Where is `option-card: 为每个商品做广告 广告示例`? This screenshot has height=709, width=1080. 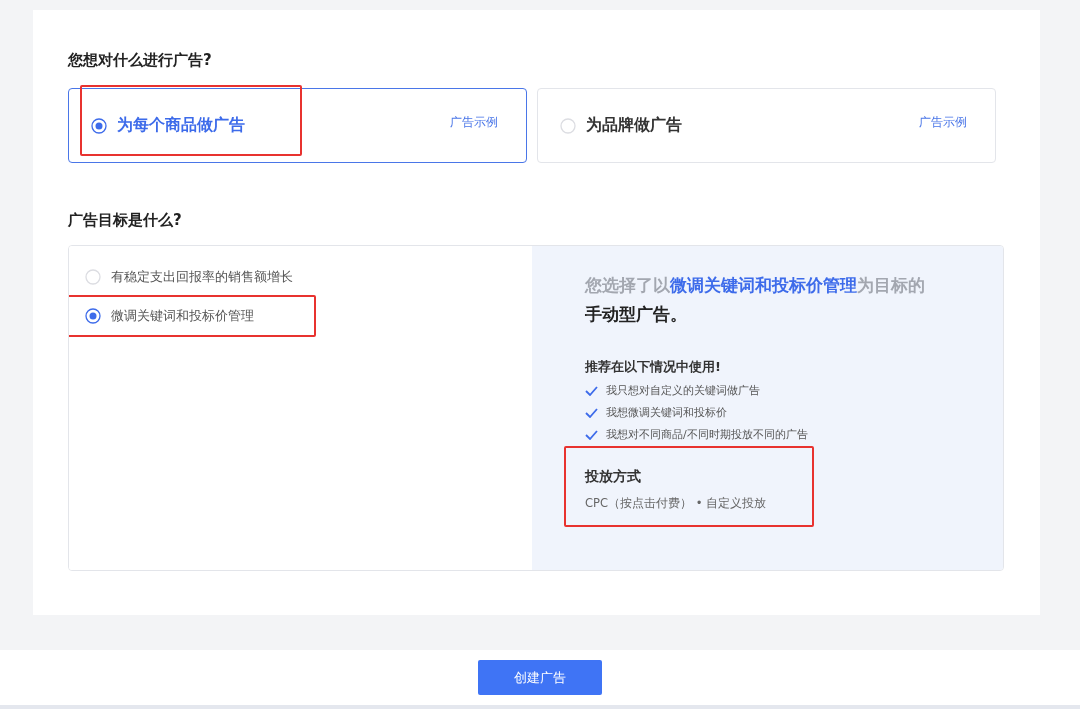 option-card: 为每个商品做广告 广告示例 is located at coordinates (297, 125).